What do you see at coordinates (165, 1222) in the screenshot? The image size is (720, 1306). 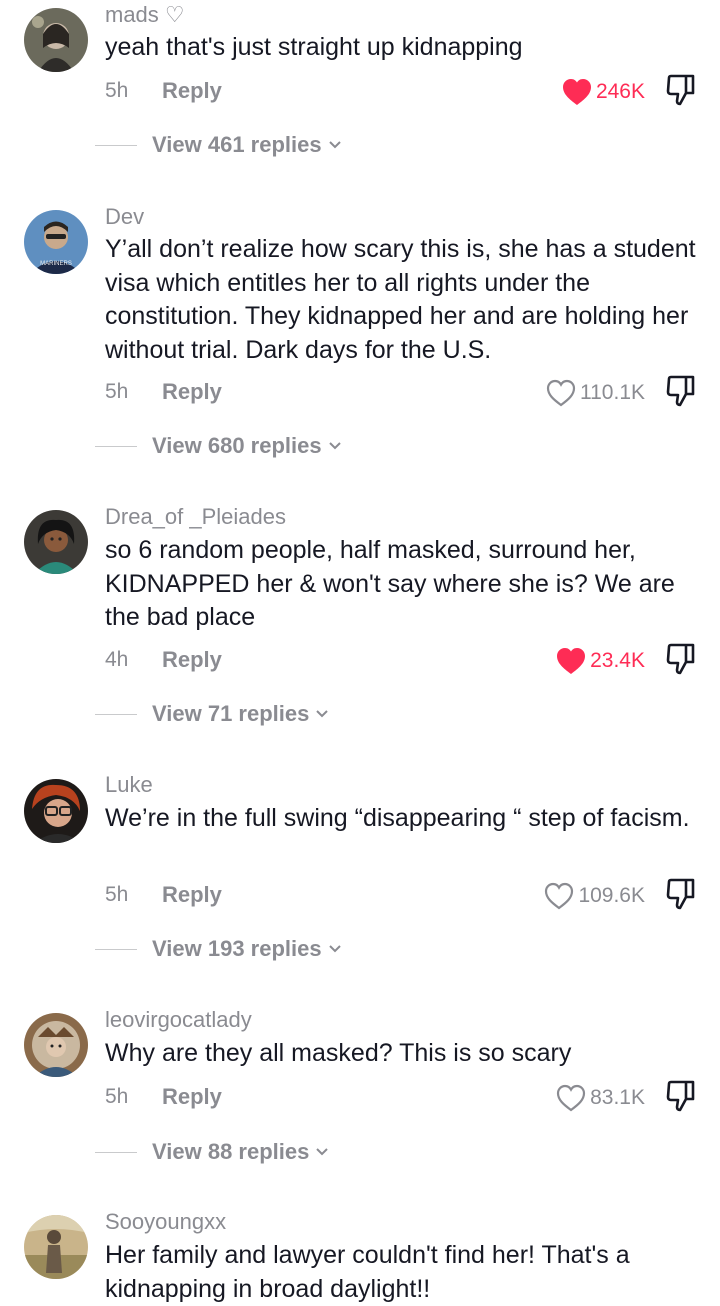 I see `username: Sooyoungxx` at bounding box center [165, 1222].